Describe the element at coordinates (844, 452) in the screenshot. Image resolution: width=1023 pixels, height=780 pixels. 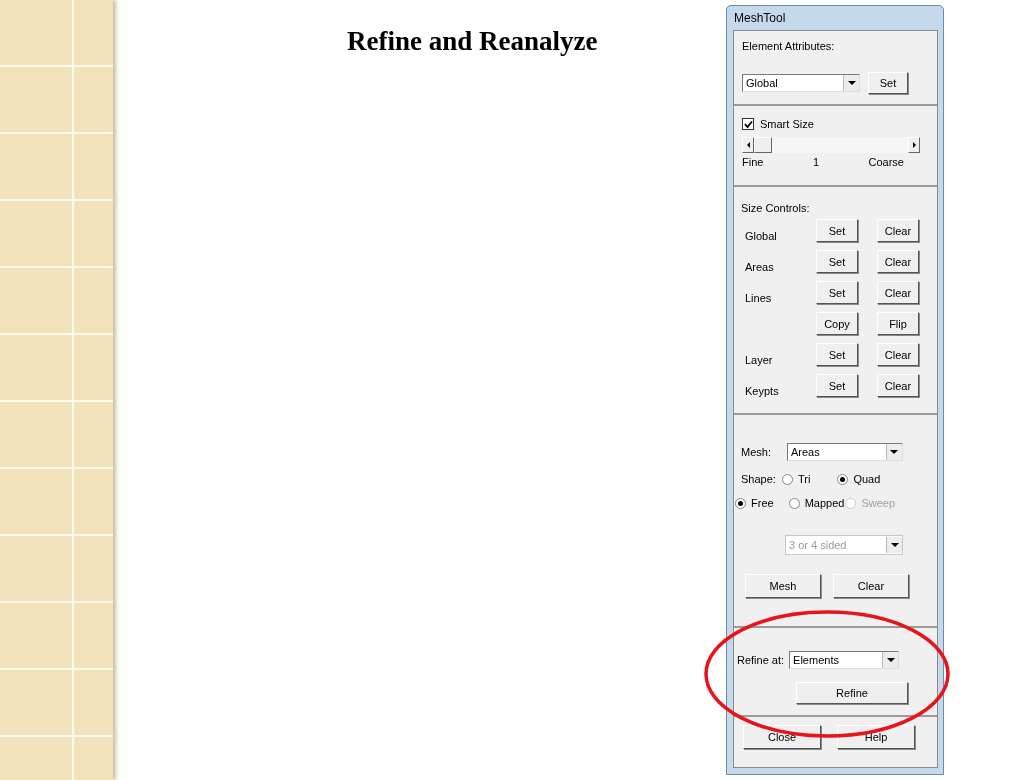
I see `dropdown: Areas` at that location.